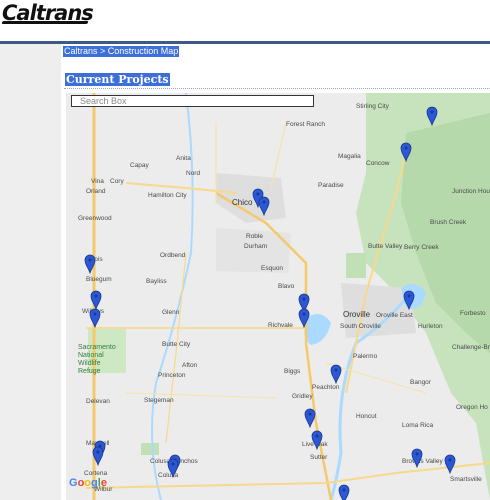 Image resolution: width=490 pixels, height=500 pixels. I want to click on logo-swoosh, so click(45, 22).